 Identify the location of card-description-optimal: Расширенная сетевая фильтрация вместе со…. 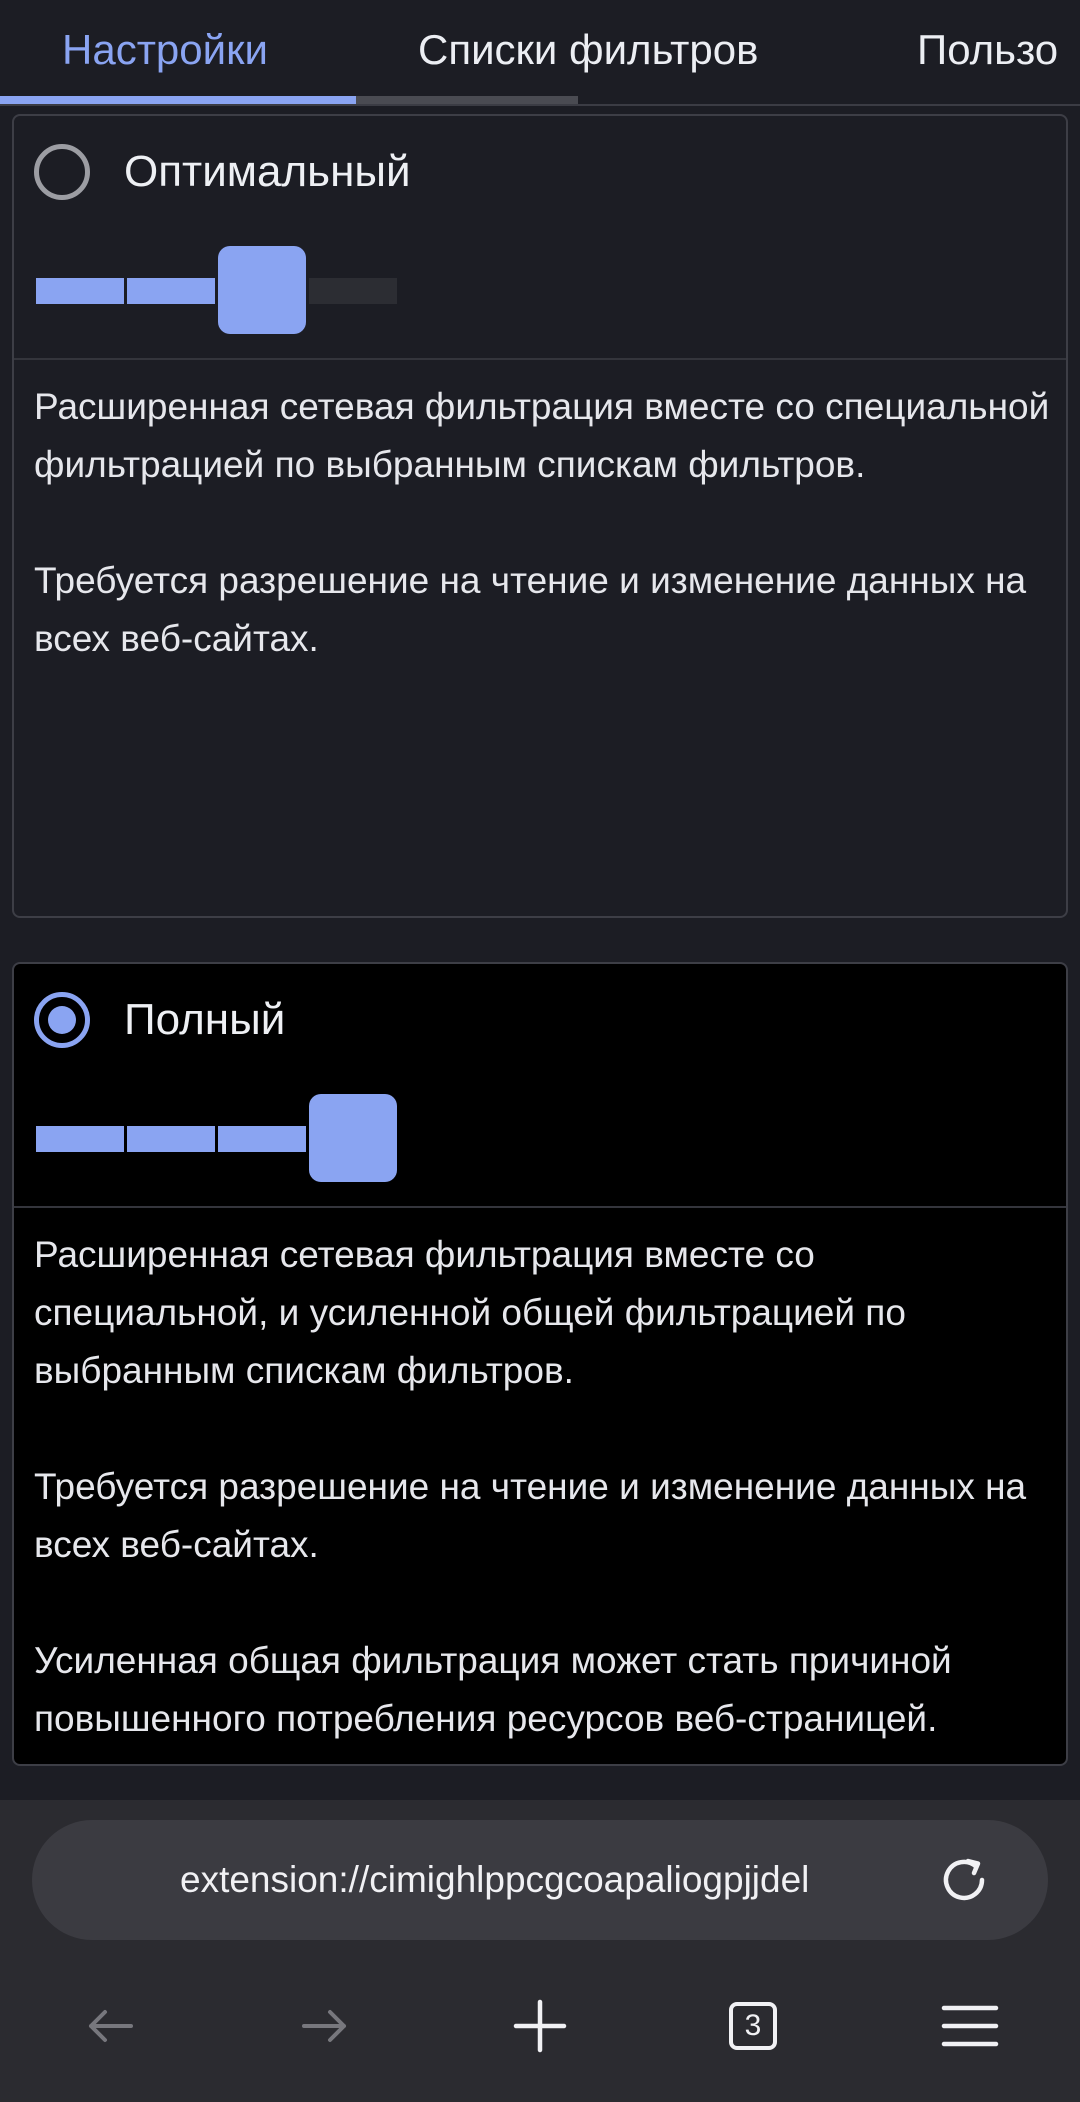
(544, 523).